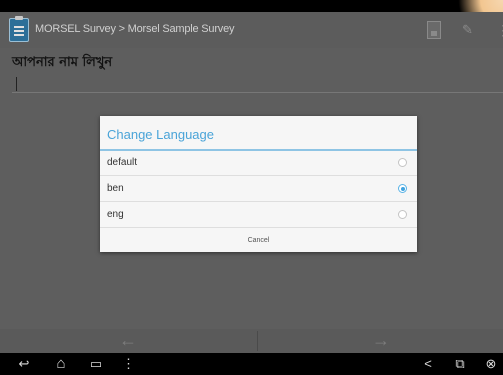  Describe the element at coordinates (128, 364) in the screenshot. I see `menu-icon: ⋮` at that location.